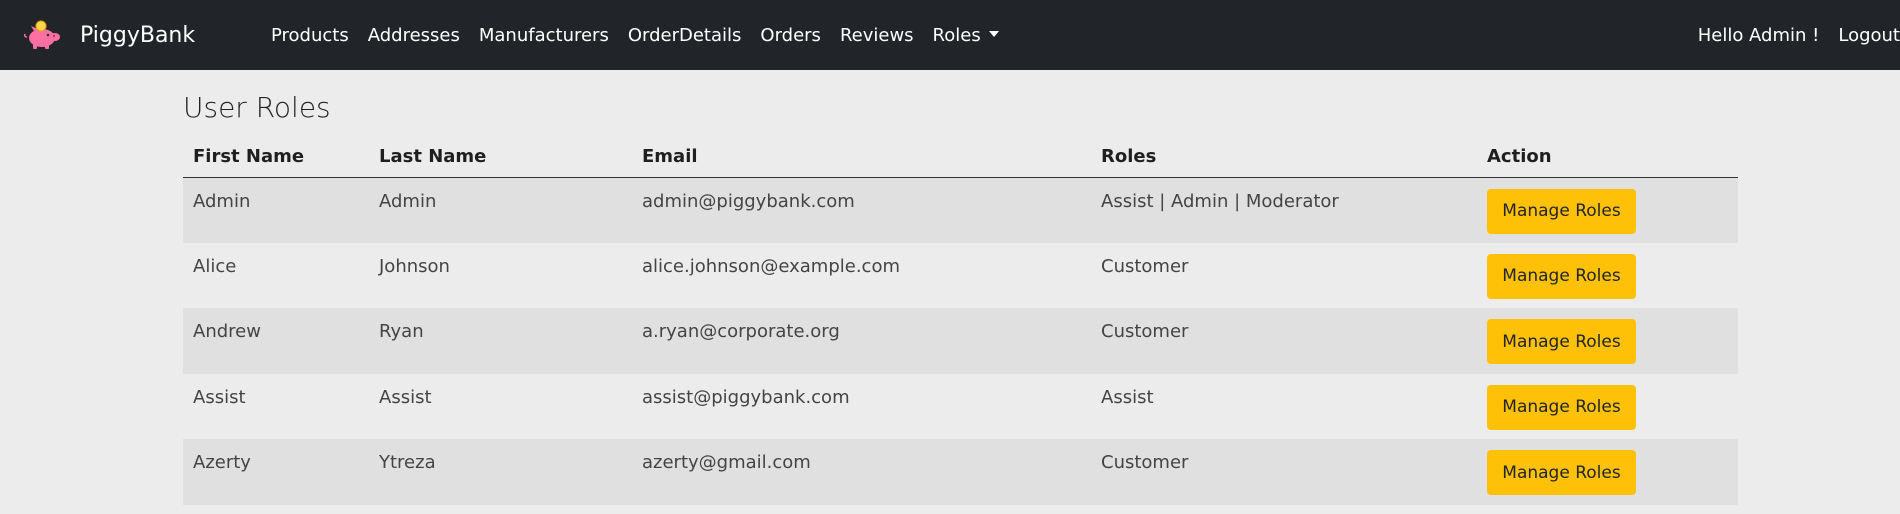  I want to click on header-first-name: First Name, so click(276, 157).